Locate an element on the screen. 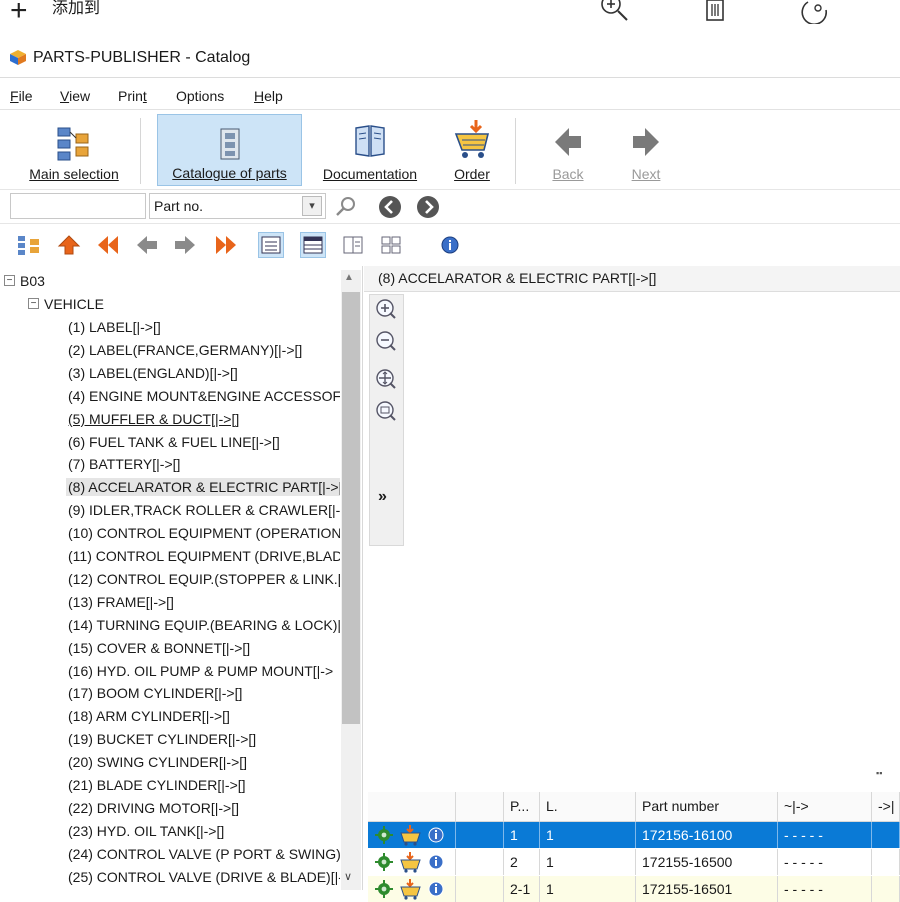 The image size is (900, 902). tree-view-icon is located at coordinates (29, 245).